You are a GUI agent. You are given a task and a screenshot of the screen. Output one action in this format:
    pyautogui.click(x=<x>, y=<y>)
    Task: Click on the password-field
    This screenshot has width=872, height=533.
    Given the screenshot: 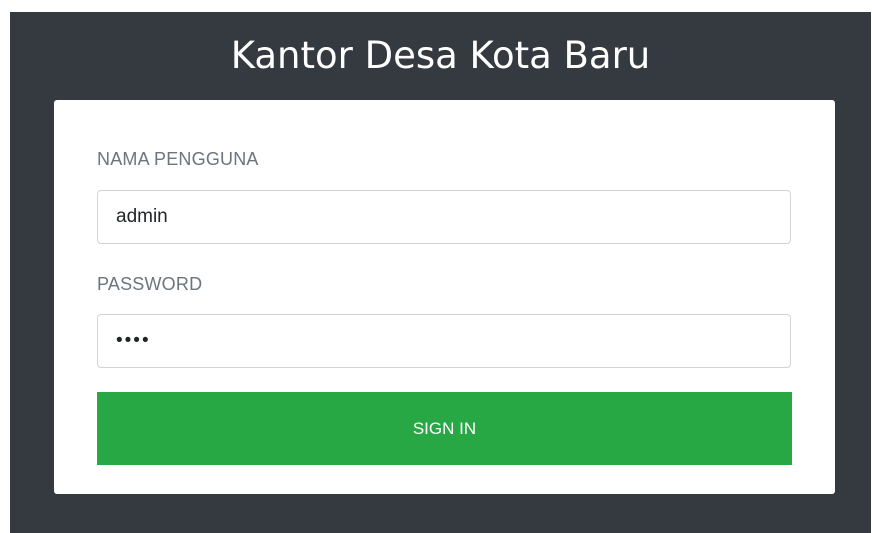 What is the action you would take?
    pyautogui.click(x=444, y=341)
    